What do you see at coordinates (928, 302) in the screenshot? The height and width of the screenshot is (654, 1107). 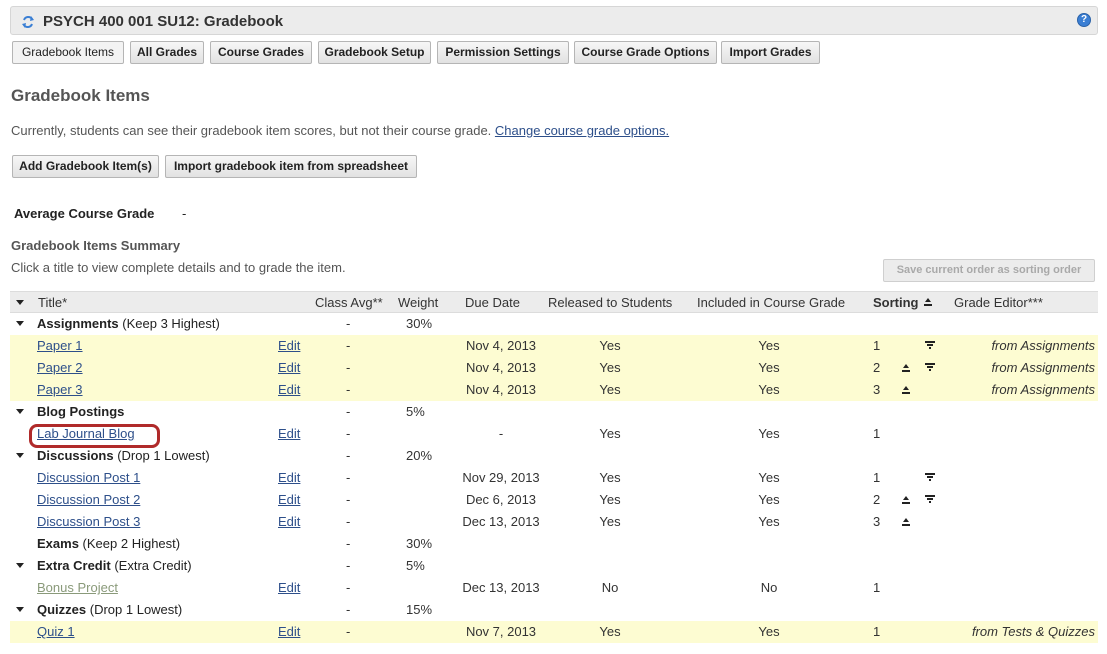 I see `sort-ascending-icon` at bounding box center [928, 302].